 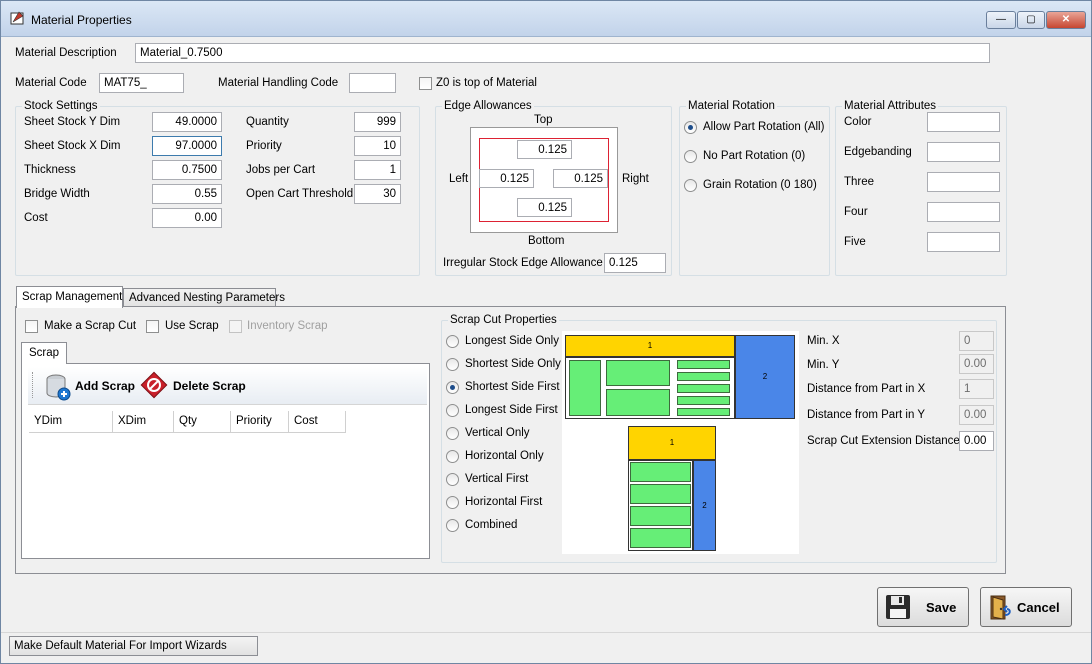 I want to click on z0-top-checkbox, so click(x=425, y=83).